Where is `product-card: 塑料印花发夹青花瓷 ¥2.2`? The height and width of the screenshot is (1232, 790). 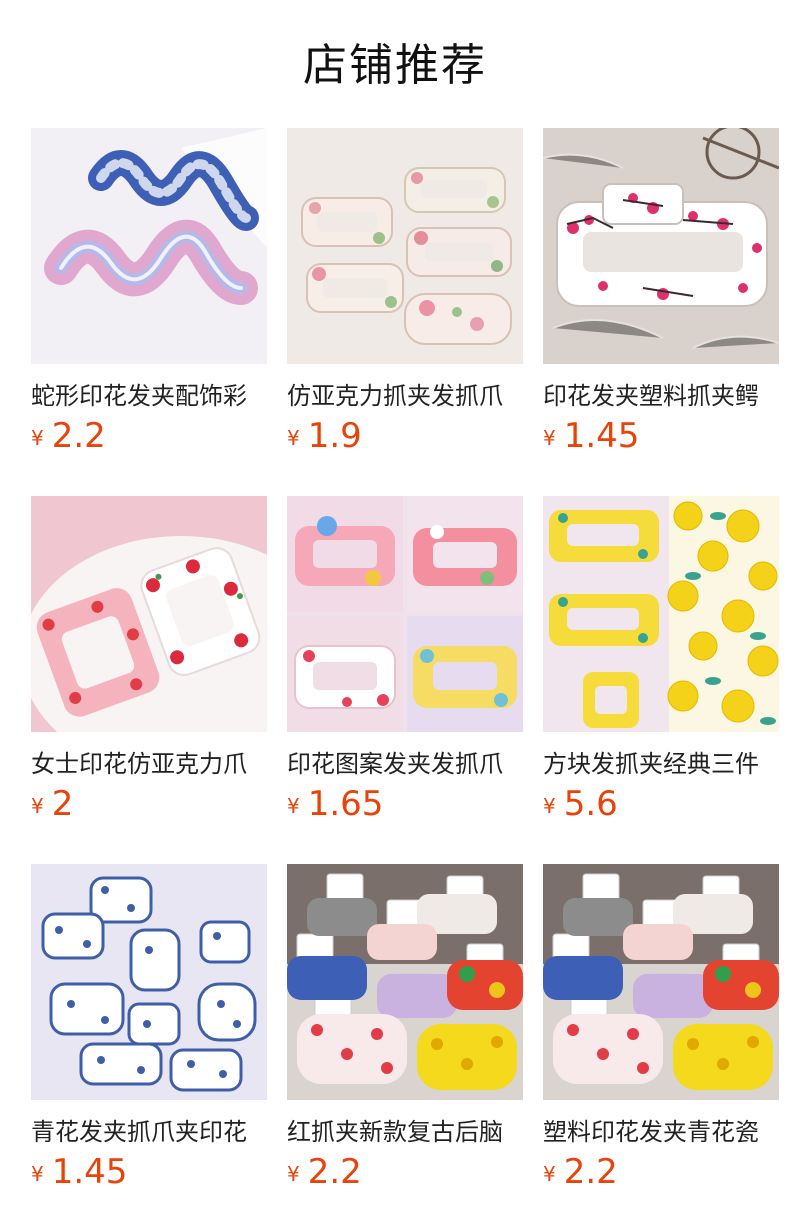 product-card: 塑料印花发夹青花瓷 ¥2.2 is located at coordinates (661, 1048).